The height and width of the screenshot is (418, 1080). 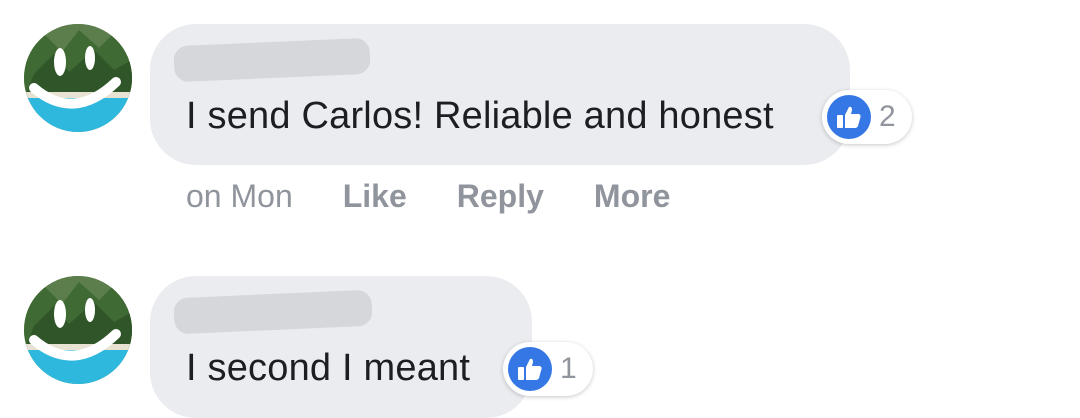 I want to click on reaction-summary: 2, so click(x=867, y=117).